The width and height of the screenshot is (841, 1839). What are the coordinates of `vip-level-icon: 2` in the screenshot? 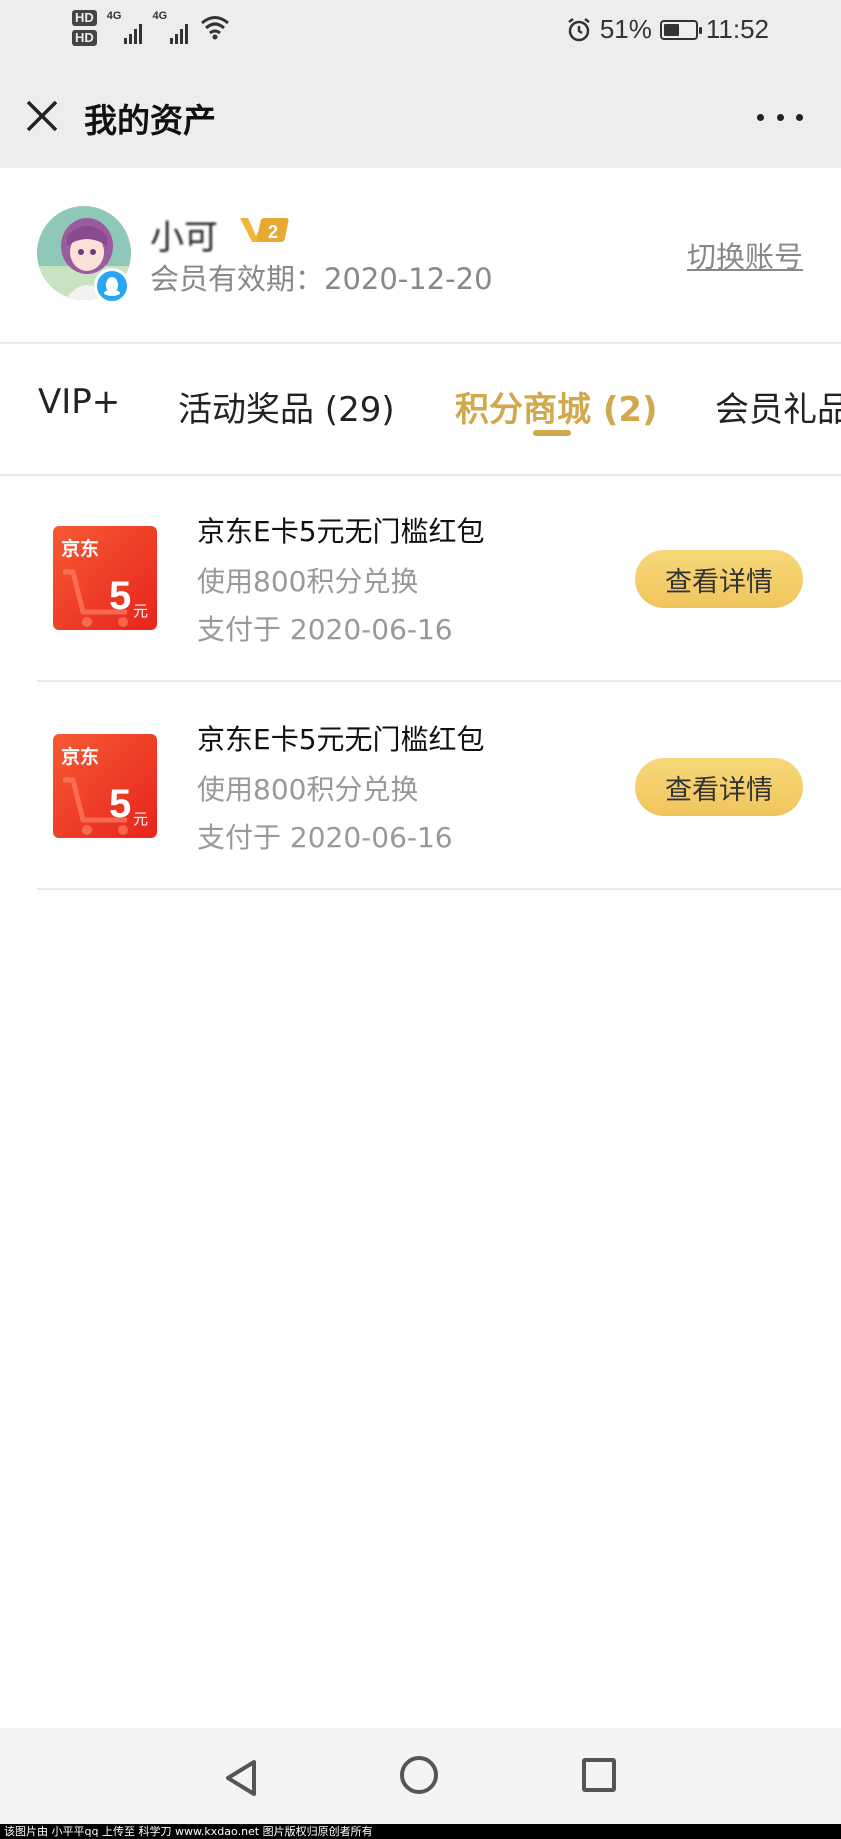 It's located at (264, 230).